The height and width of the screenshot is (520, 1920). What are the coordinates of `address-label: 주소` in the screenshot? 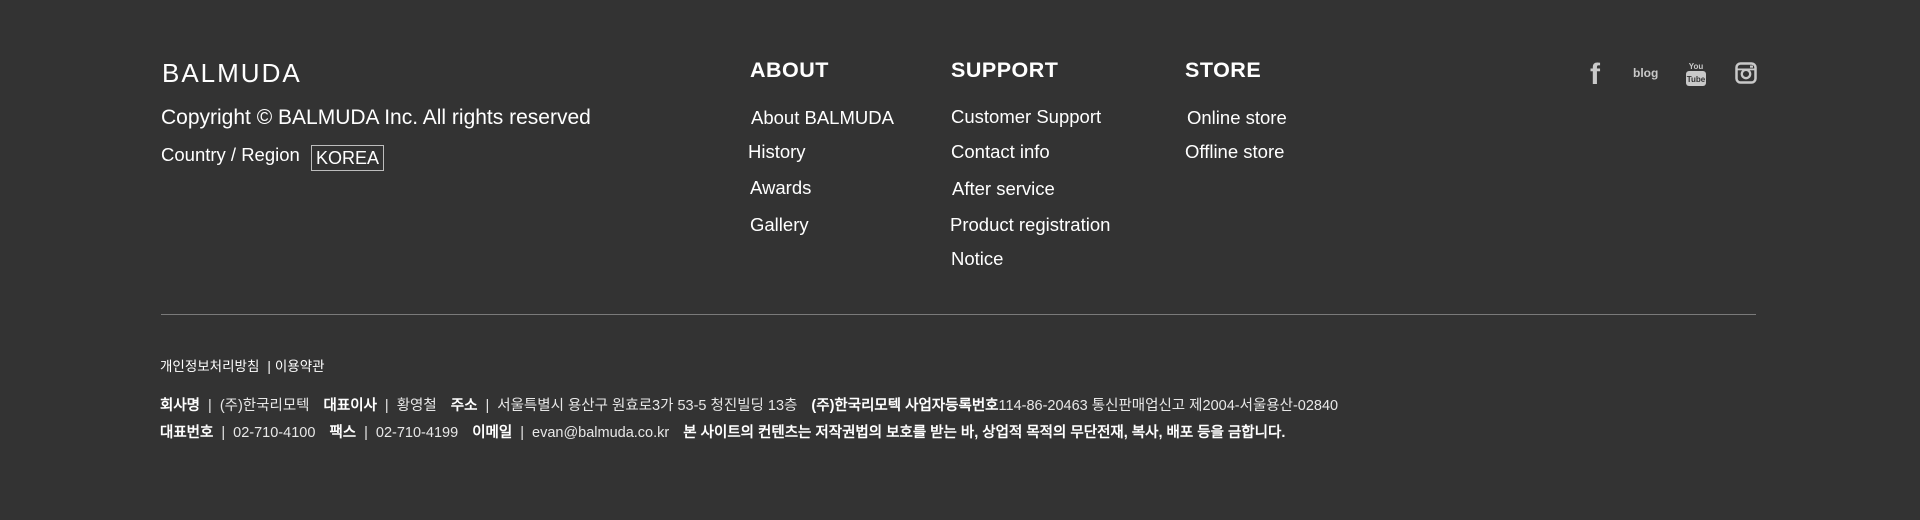 It's located at (464, 406).